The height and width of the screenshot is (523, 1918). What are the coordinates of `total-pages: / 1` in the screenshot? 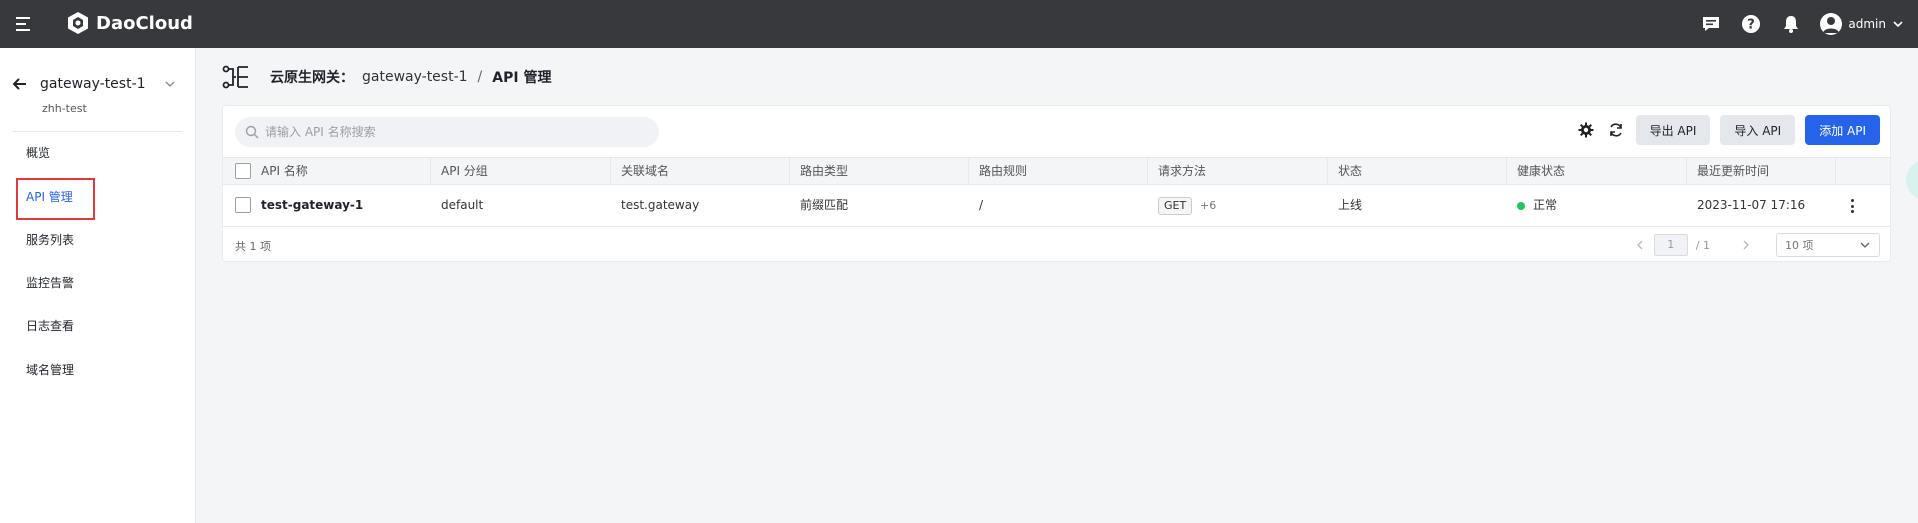 It's located at (1702, 245).